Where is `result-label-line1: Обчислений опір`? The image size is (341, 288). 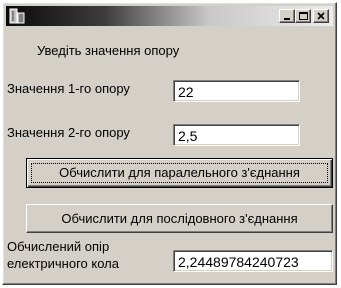 result-label-line1: Обчислений опір is located at coordinates (58, 246).